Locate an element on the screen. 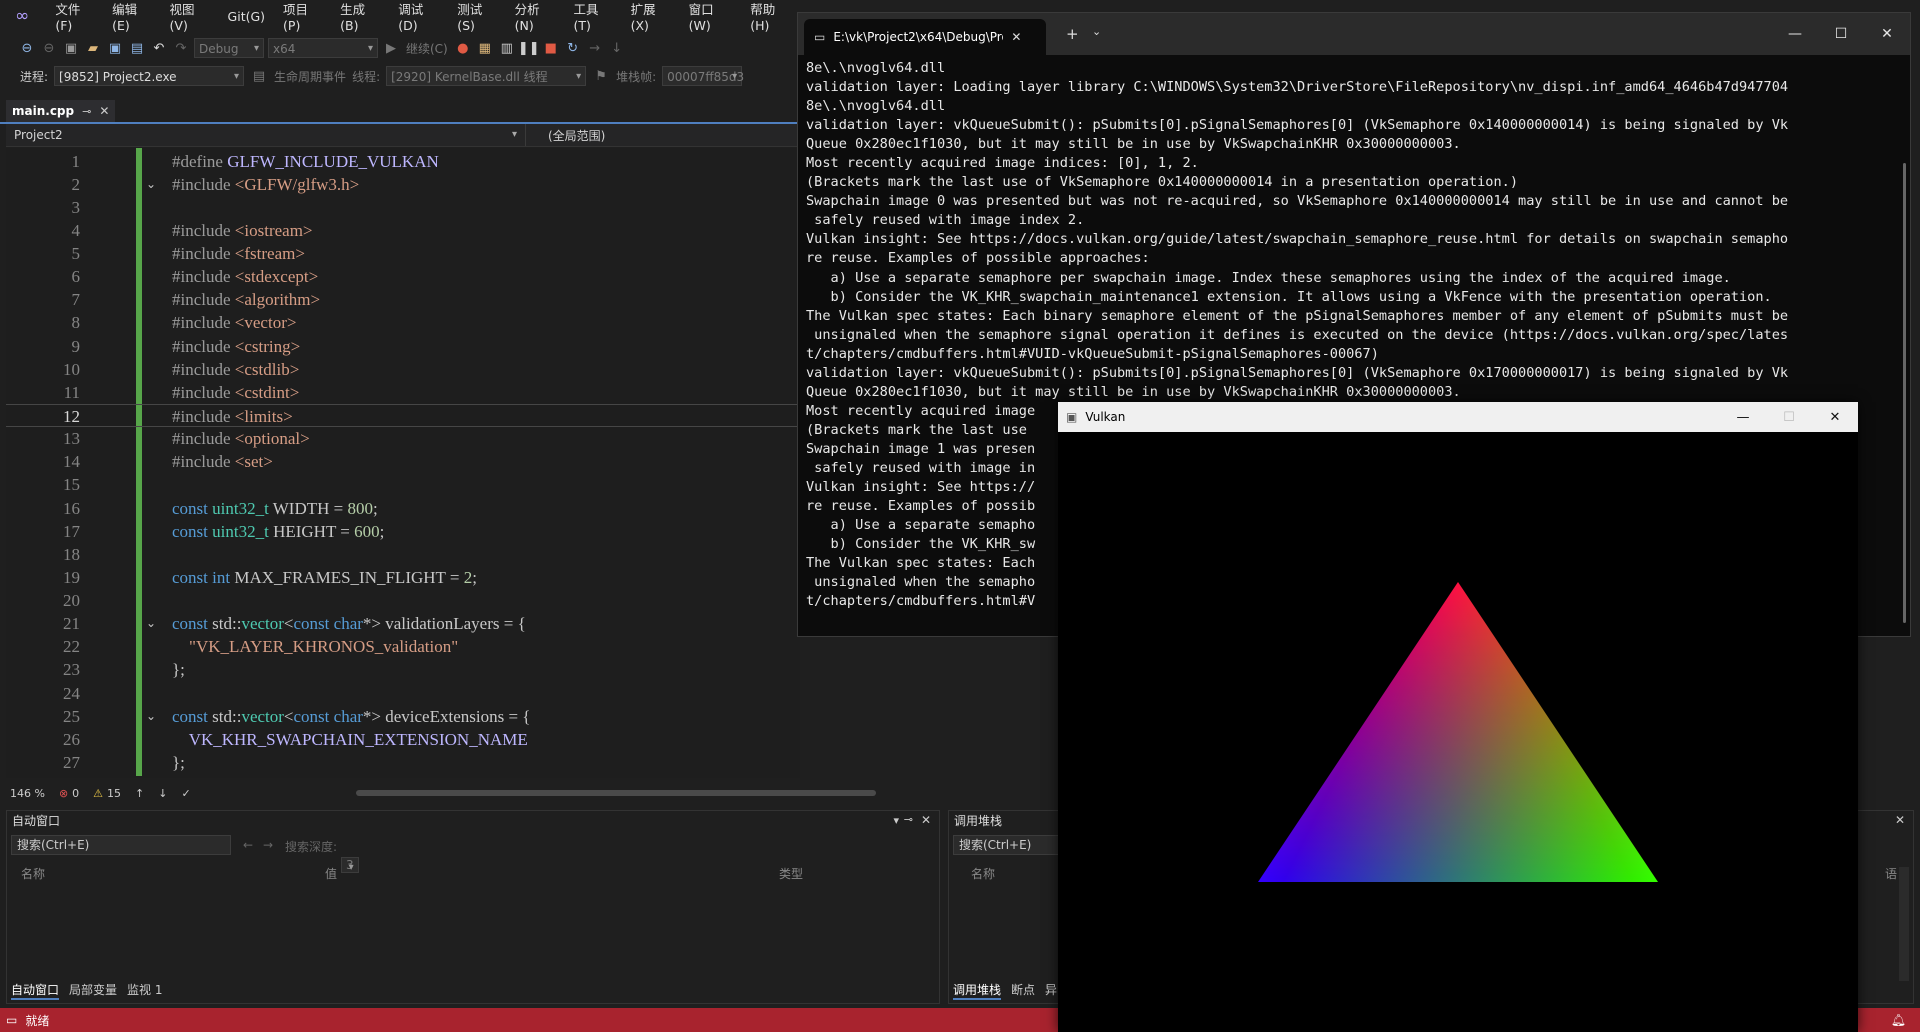 This screenshot has width=1920, height=1032. tab-locals: 局部变量 is located at coordinates (93, 990).